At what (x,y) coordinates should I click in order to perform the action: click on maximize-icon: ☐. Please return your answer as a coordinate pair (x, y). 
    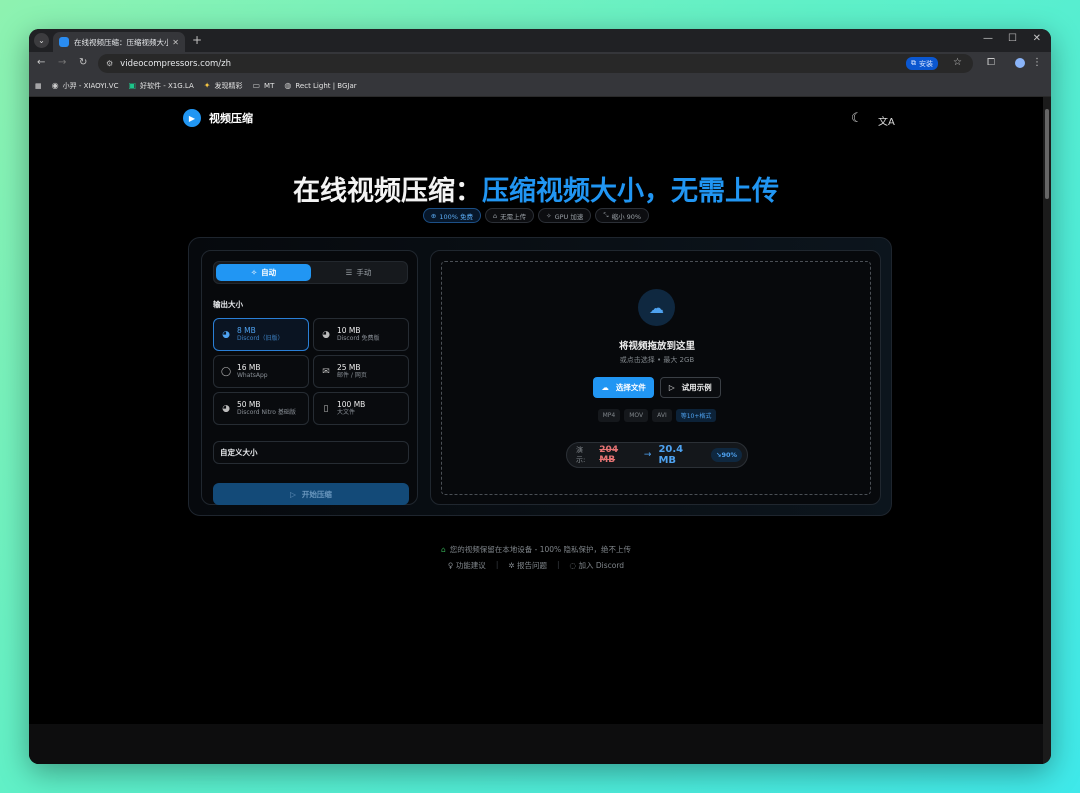
    Looking at the image, I should click on (1012, 38).